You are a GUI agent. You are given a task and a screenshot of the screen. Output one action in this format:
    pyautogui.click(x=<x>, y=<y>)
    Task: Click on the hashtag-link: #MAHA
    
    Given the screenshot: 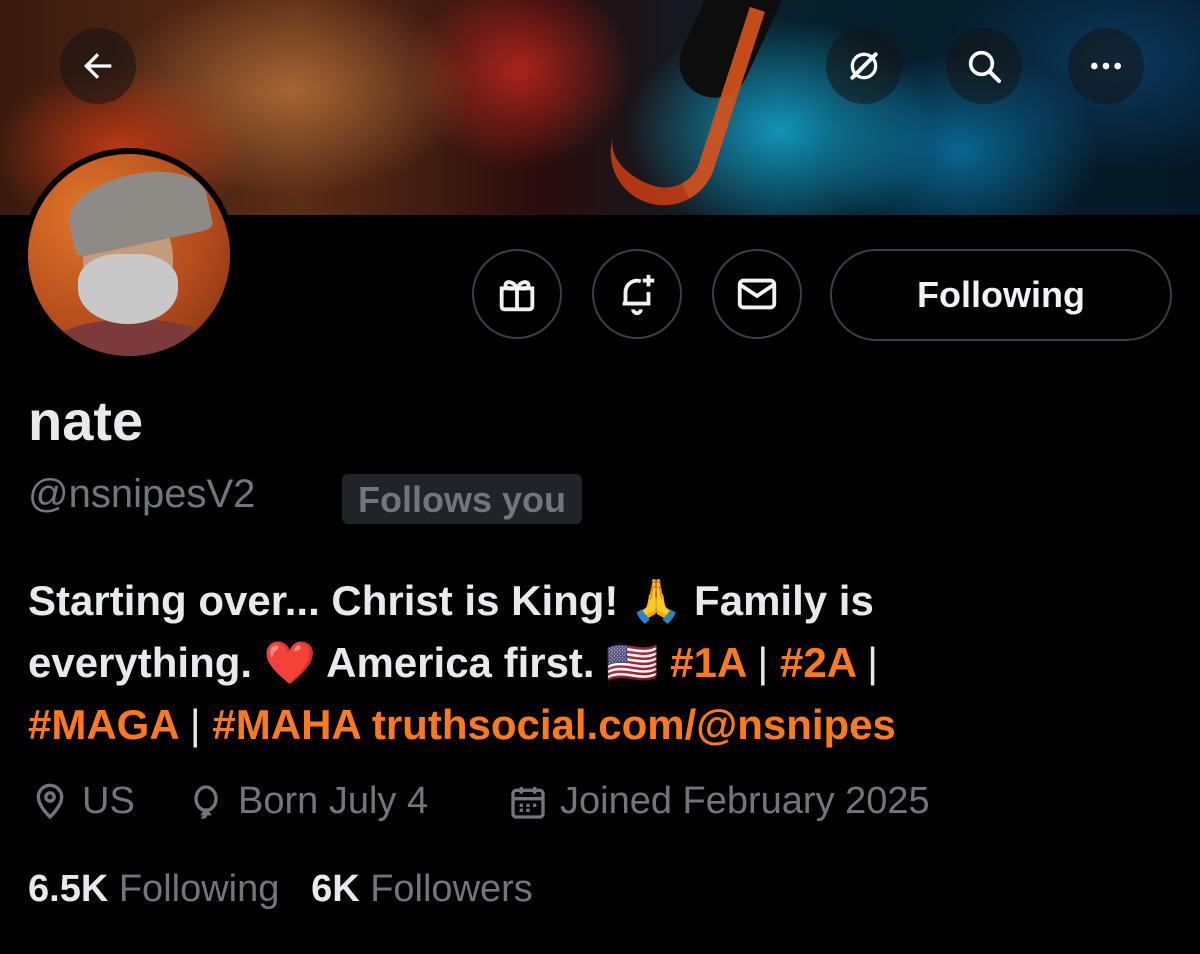 What is the action you would take?
    pyautogui.click(x=286, y=724)
    